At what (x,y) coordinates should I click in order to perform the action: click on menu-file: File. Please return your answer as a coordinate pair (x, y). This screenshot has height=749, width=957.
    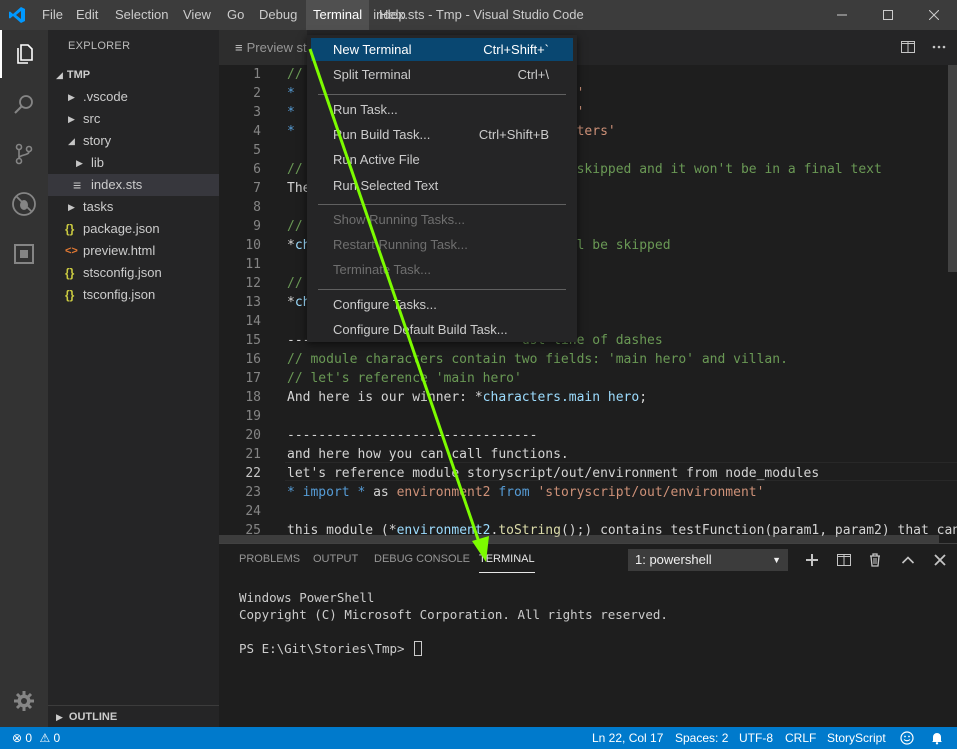
    Looking at the image, I should click on (52, 15).